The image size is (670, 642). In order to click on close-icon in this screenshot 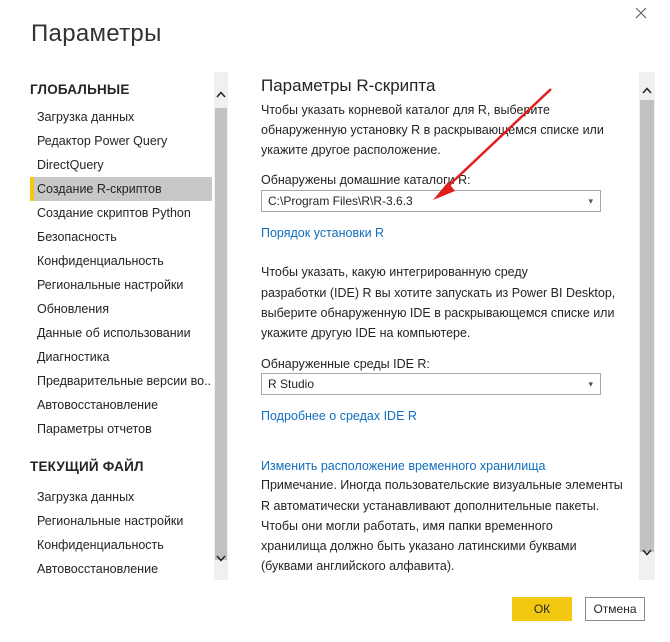, I will do `click(641, 15)`.